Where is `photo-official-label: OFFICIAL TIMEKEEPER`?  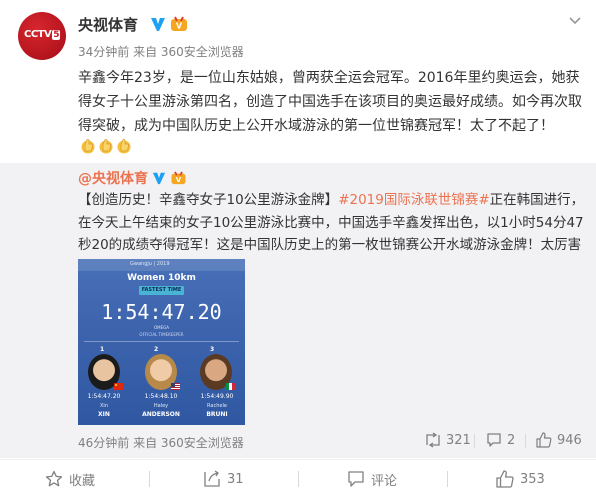 photo-official-label: OFFICIAL TIMEKEEPER is located at coordinates (161, 334).